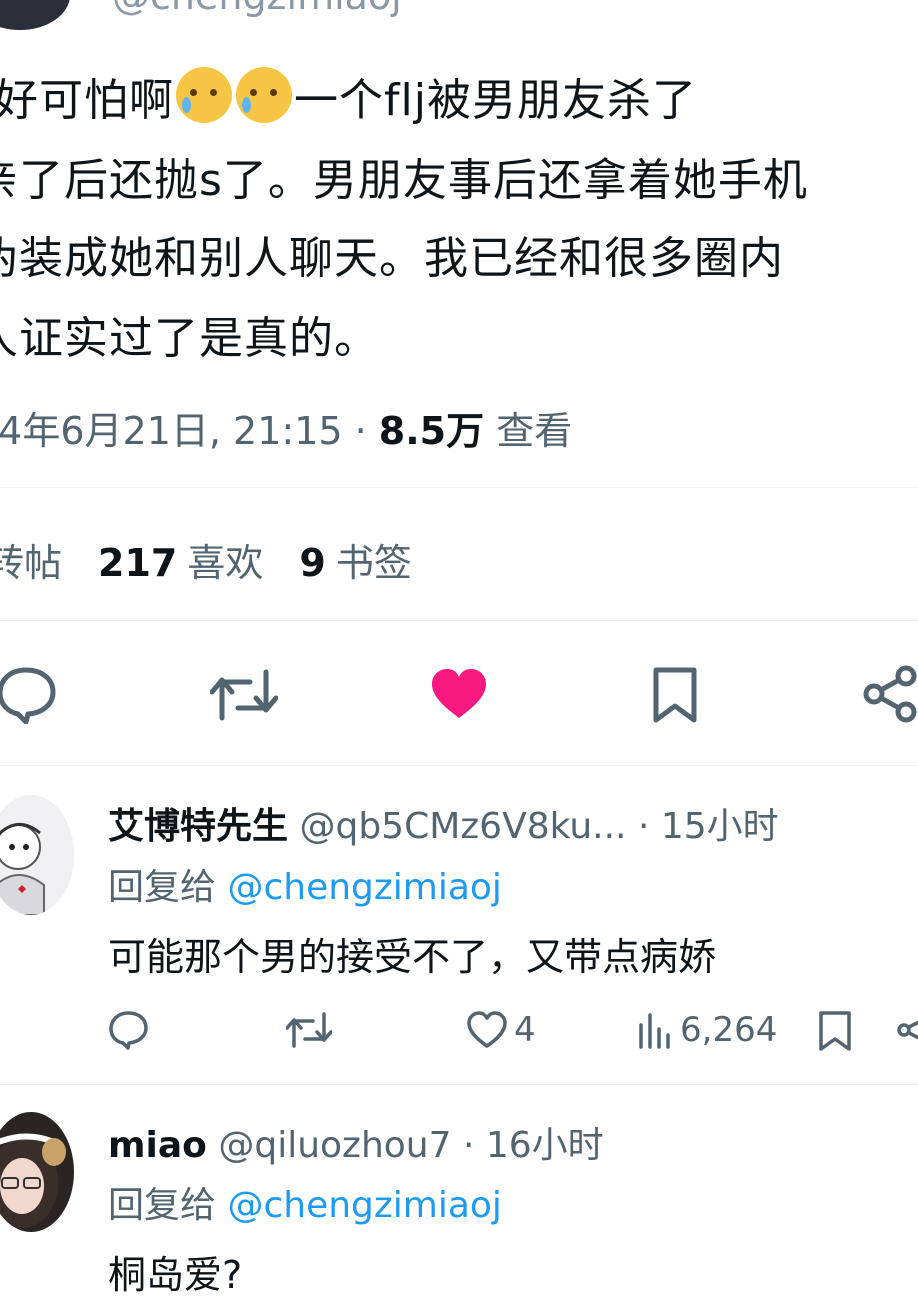 The image size is (918, 1299). I want to click on like-count: 4, so click(525, 1030).